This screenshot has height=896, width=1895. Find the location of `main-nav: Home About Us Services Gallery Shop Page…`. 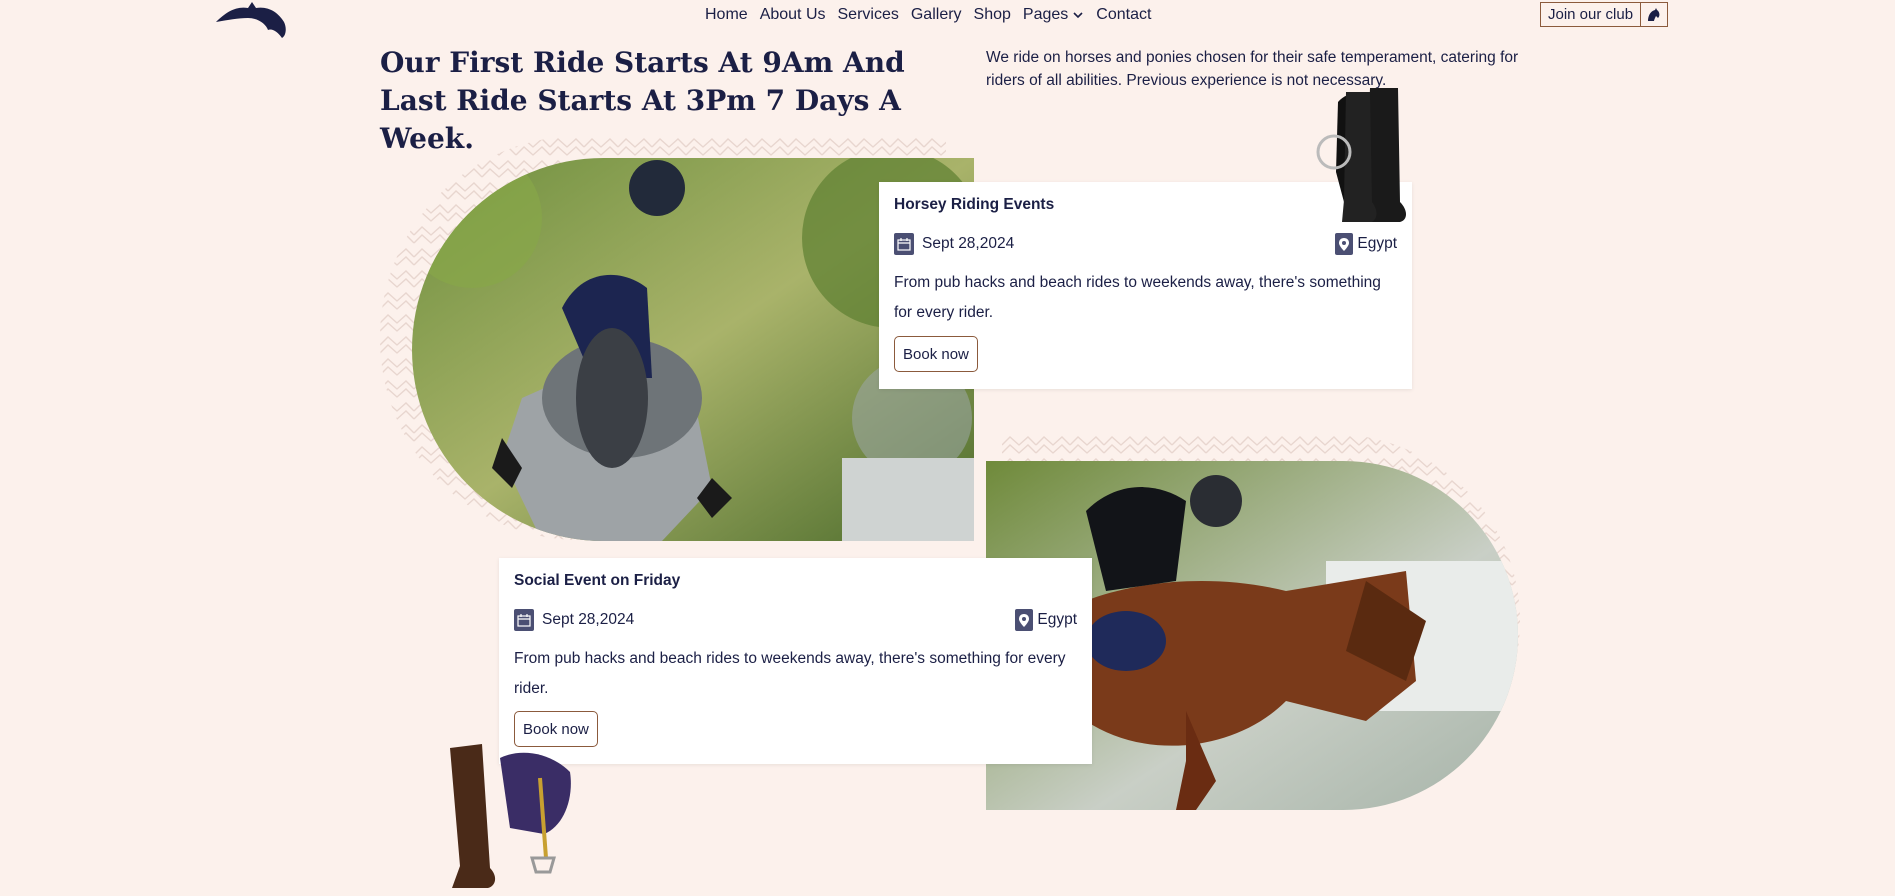

main-nav: Home About Us Services Gallery Shop Page… is located at coordinates (928, 15).